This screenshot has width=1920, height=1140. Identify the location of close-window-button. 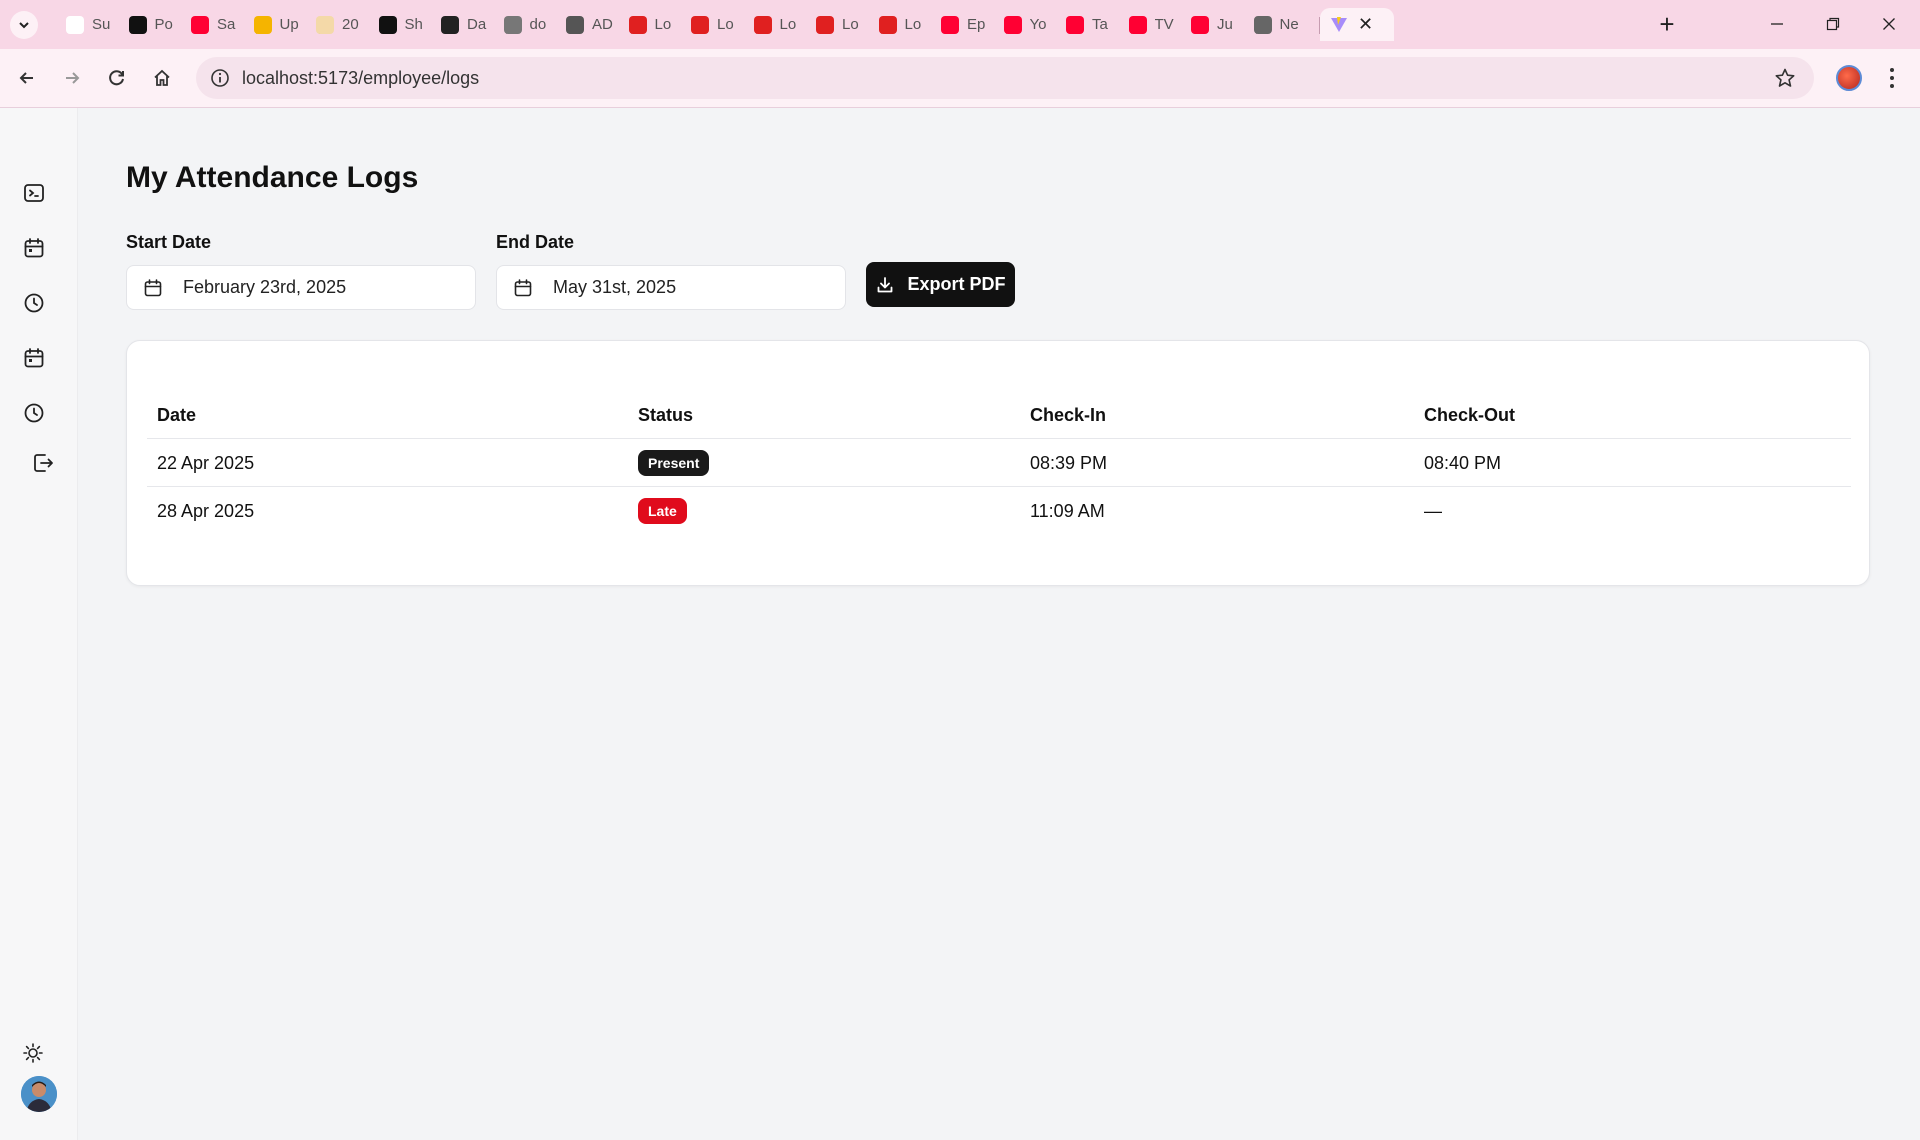
(1889, 24).